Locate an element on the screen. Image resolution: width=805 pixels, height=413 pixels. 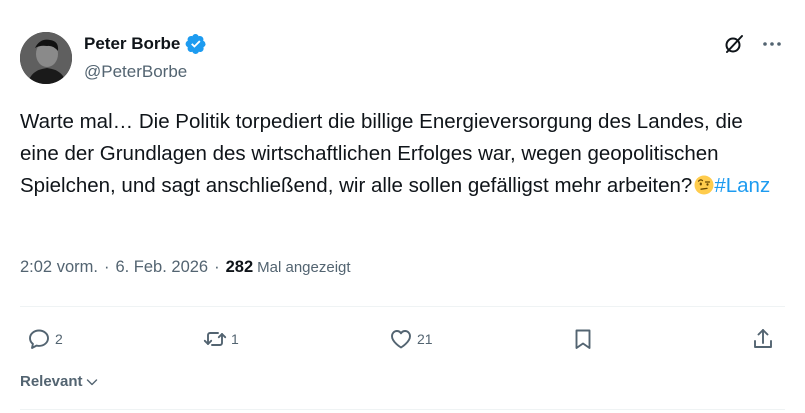
avatar is located at coordinates (46, 58).